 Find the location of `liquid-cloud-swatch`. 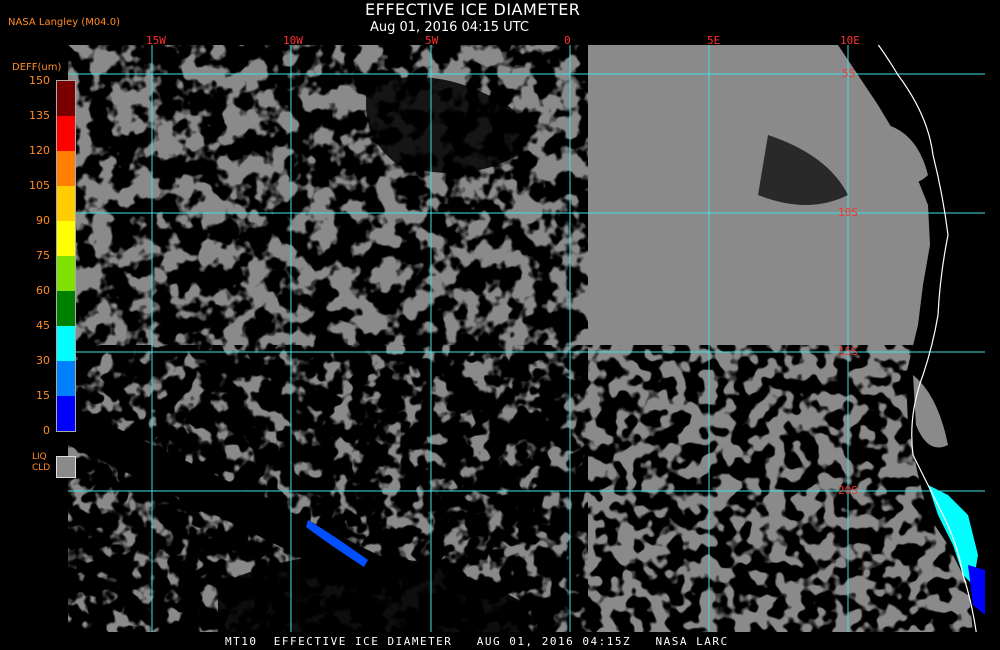

liquid-cloud-swatch is located at coordinates (66, 467).